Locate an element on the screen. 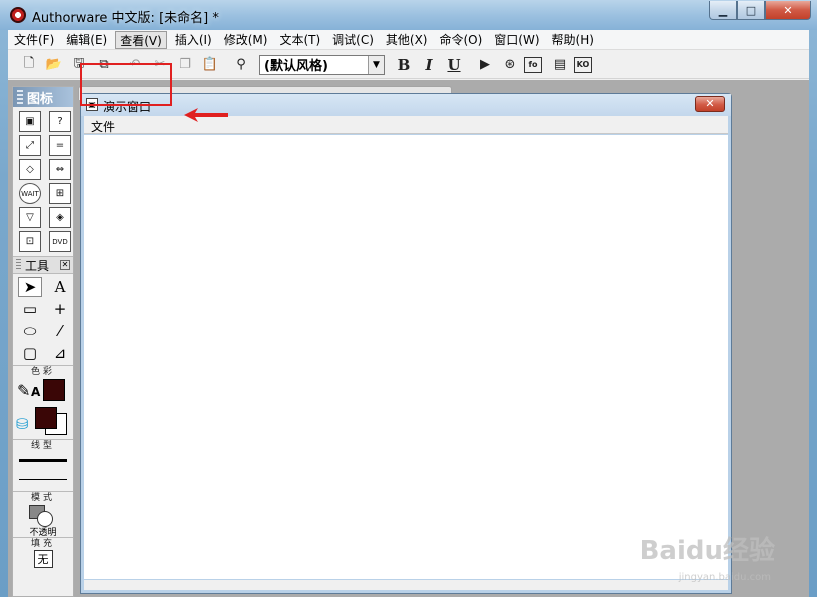 This screenshot has width=817, height=597. icon-palette-header: 图标 is located at coordinates (43, 97).